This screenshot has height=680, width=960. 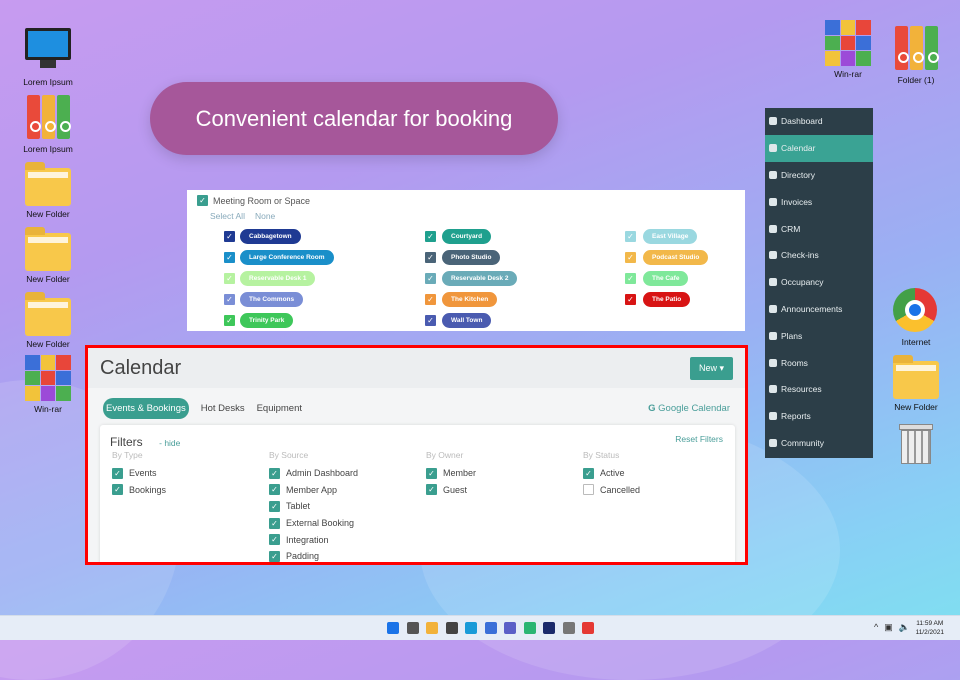 What do you see at coordinates (819, 228) in the screenshot?
I see `sidebar-item-crm: CRM` at bounding box center [819, 228].